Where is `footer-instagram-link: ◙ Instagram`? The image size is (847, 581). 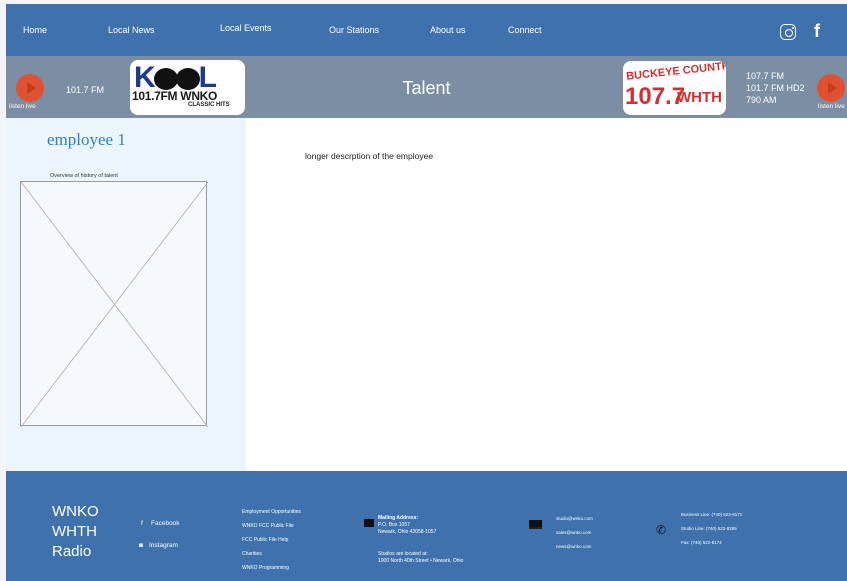
footer-instagram-link: ◙ Instagram is located at coordinates (158, 545).